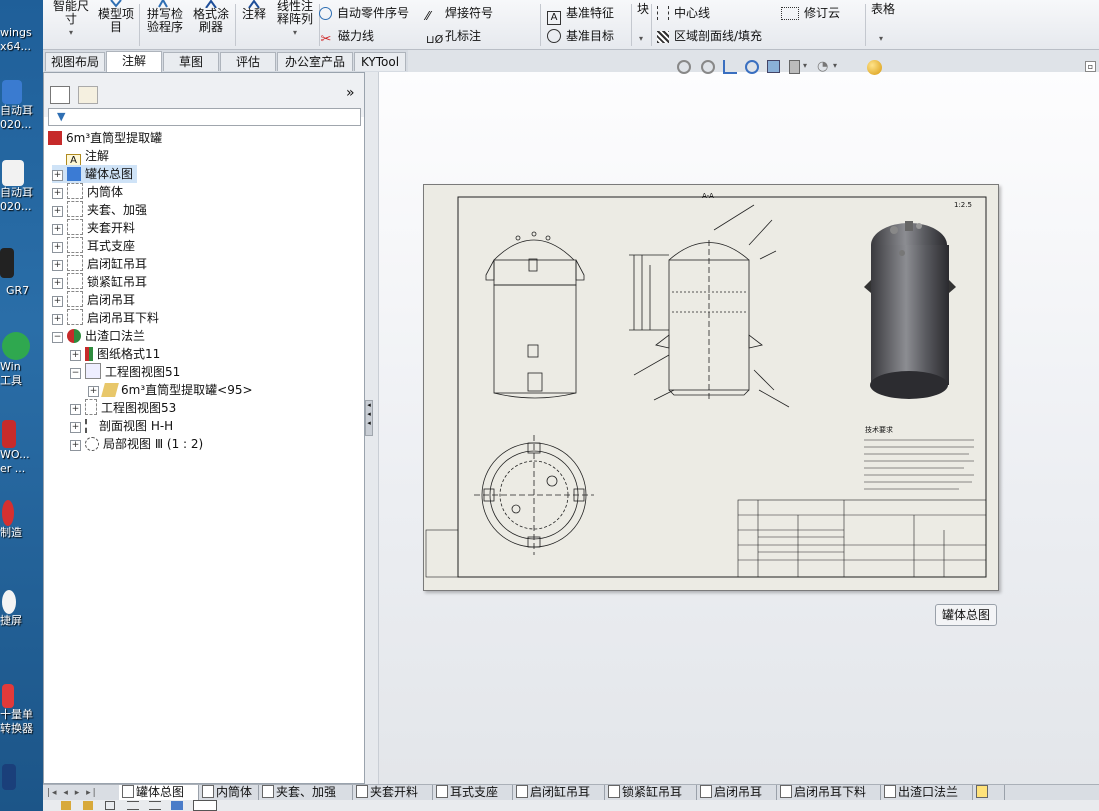  Describe the element at coordinates (966, 615) in the screenshot. I see `sheet-name-label: 罐体总图` at that location.